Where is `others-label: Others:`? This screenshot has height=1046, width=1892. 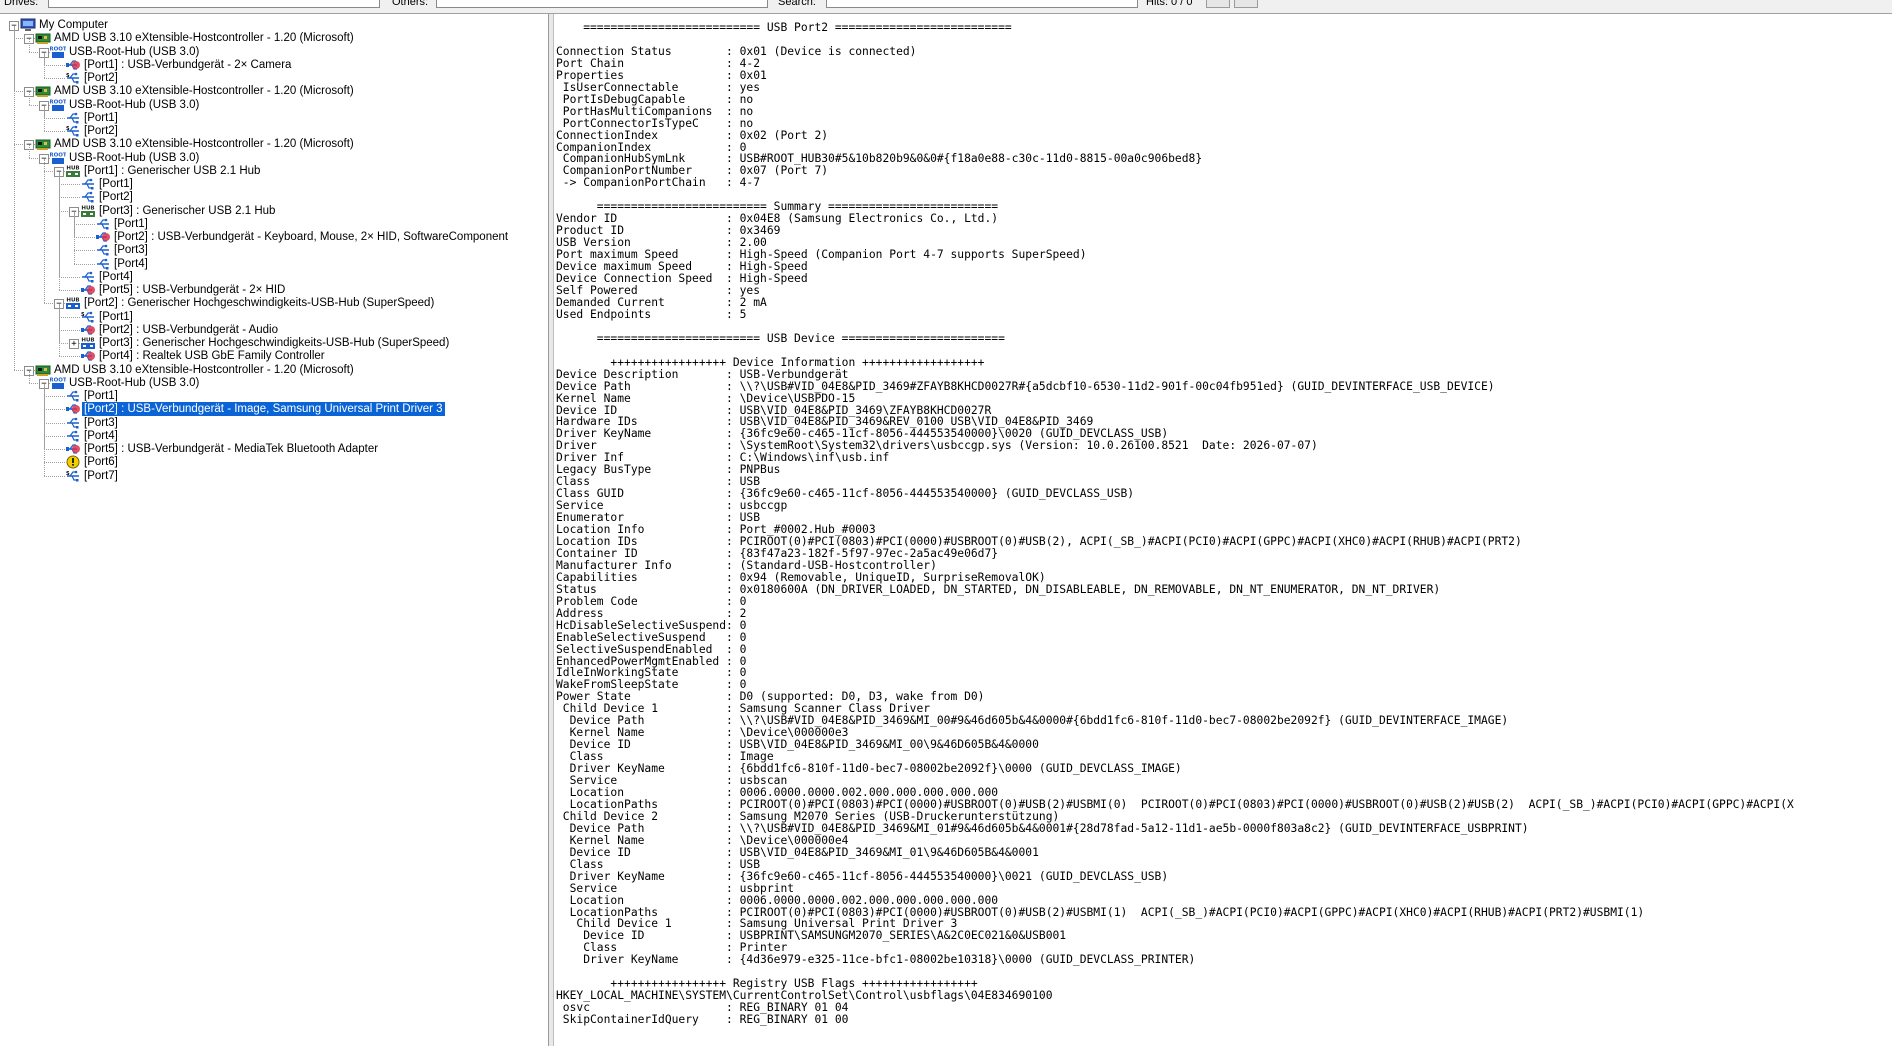
others-label: Others: is located at coordinates (410, 4).